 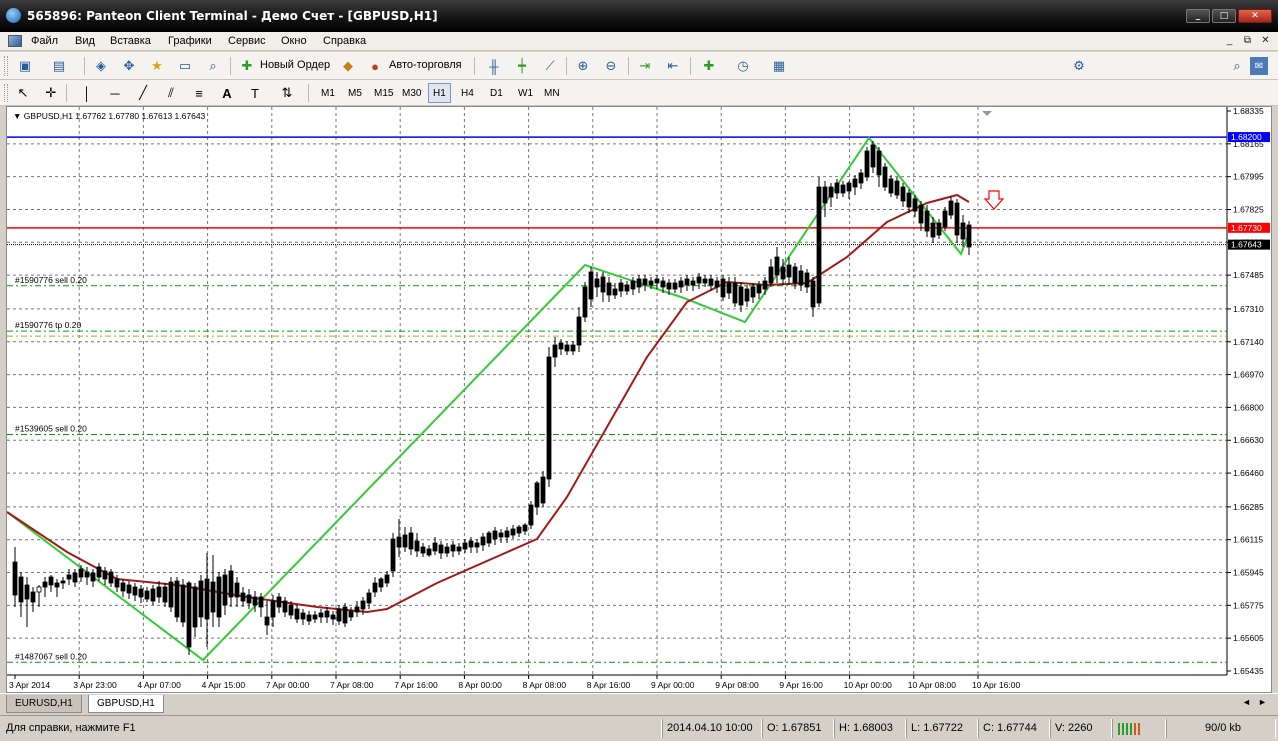 What do you see at coordinates (673, 66) in the screenshot?
I see `chart-shift-icon: ⇤` at bounding box center [673, 66].